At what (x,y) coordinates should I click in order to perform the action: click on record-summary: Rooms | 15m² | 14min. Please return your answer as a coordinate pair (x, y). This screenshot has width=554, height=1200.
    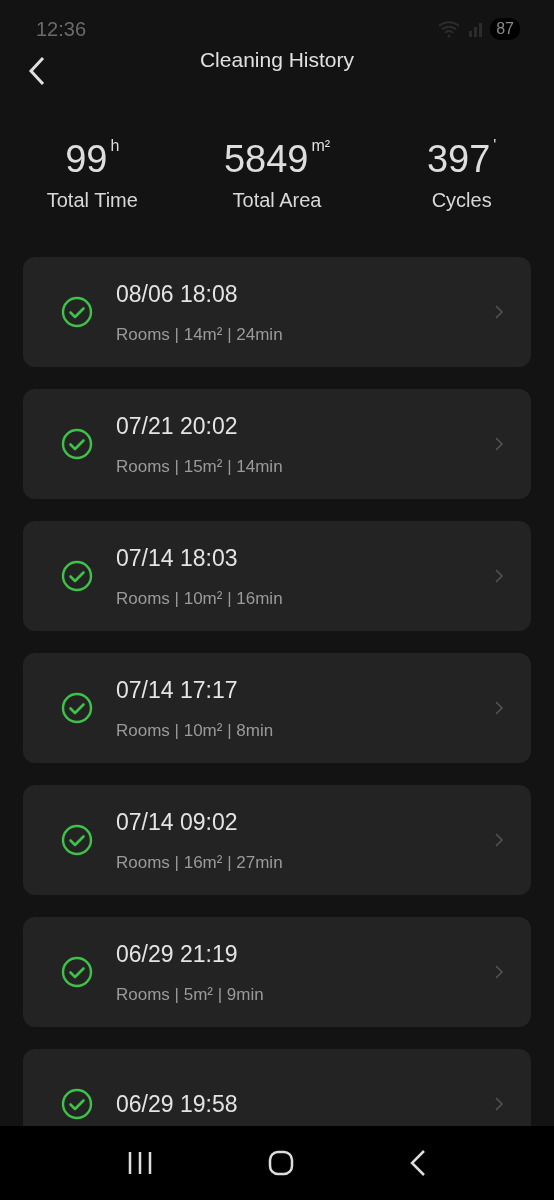
    Looking at the image, I should click on (200, 466).